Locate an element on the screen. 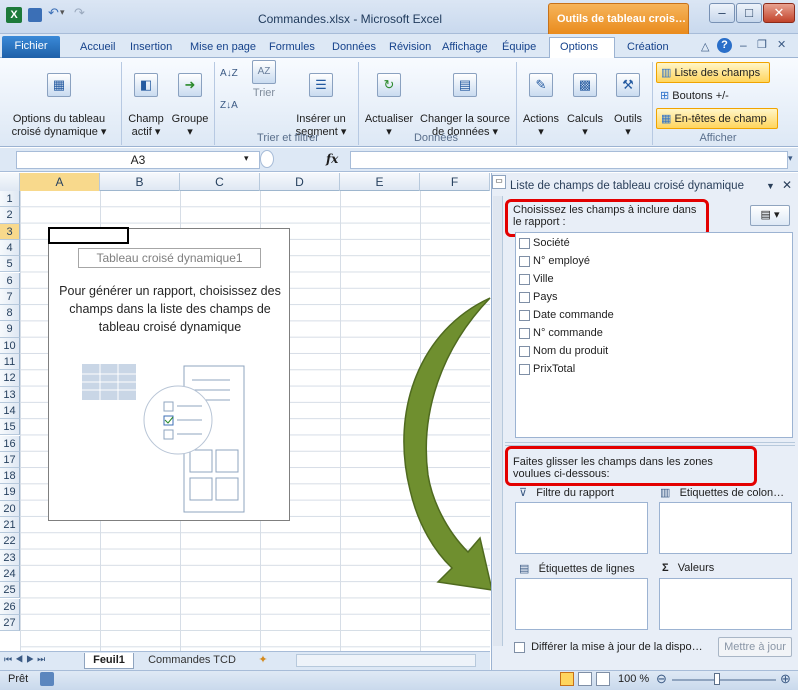 The image size is (798, 690). column-header-e: E is located at coordinates (380, 182).